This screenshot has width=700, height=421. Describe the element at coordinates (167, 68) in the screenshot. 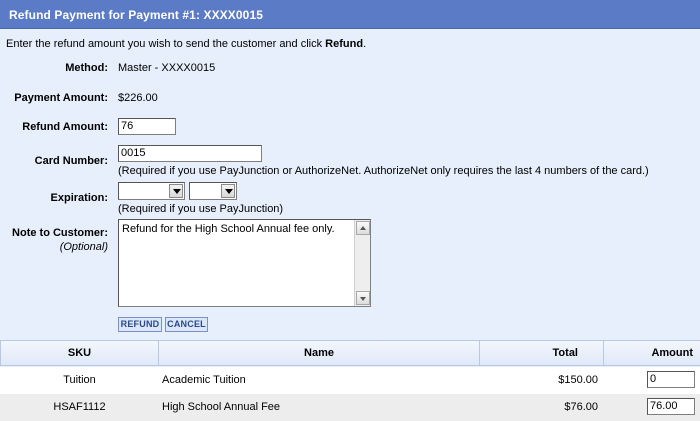

I see `method-value: Master - XXXX0015` at that location.